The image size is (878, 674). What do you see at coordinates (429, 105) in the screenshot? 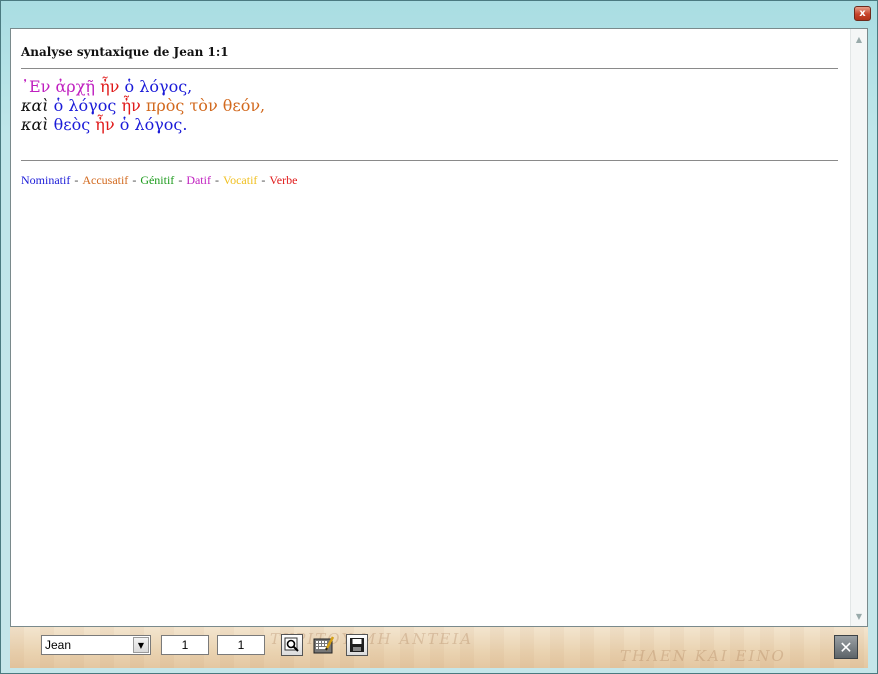
I see `verse-line: καὶ ὁ λόγος ἦν πρὸς τὸν θεόν,` at bounding box center [429, 105].